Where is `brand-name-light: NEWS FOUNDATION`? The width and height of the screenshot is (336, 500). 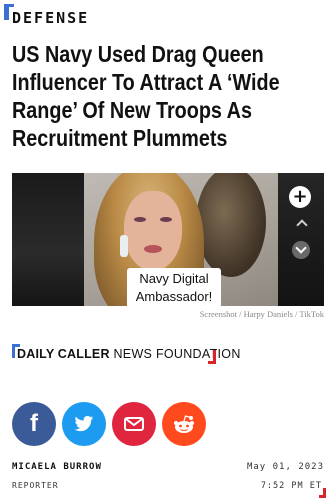
brand-name-light: NEWS FOUNDATION is located at coordinates (175, 354).